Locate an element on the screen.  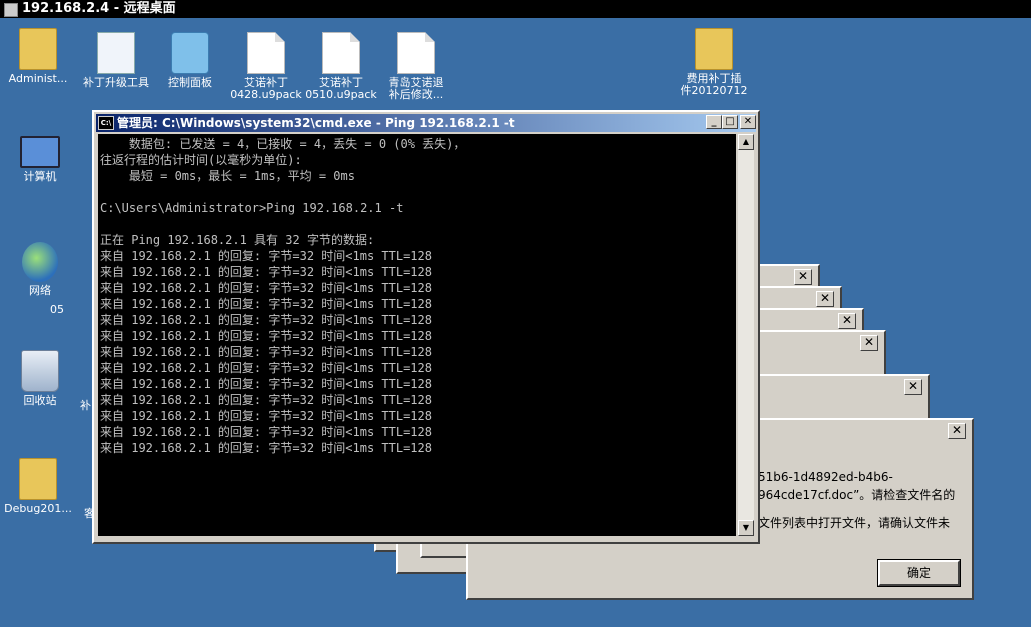
desktop-icon-computer: 计算机 is located at coordinates (40, 159).